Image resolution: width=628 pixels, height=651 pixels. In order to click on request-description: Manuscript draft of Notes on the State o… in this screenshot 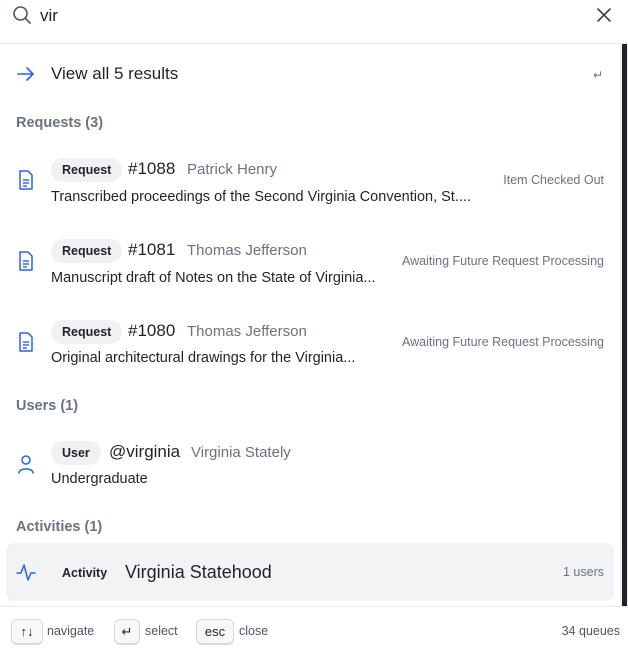, I will do `click(213, 278)`.